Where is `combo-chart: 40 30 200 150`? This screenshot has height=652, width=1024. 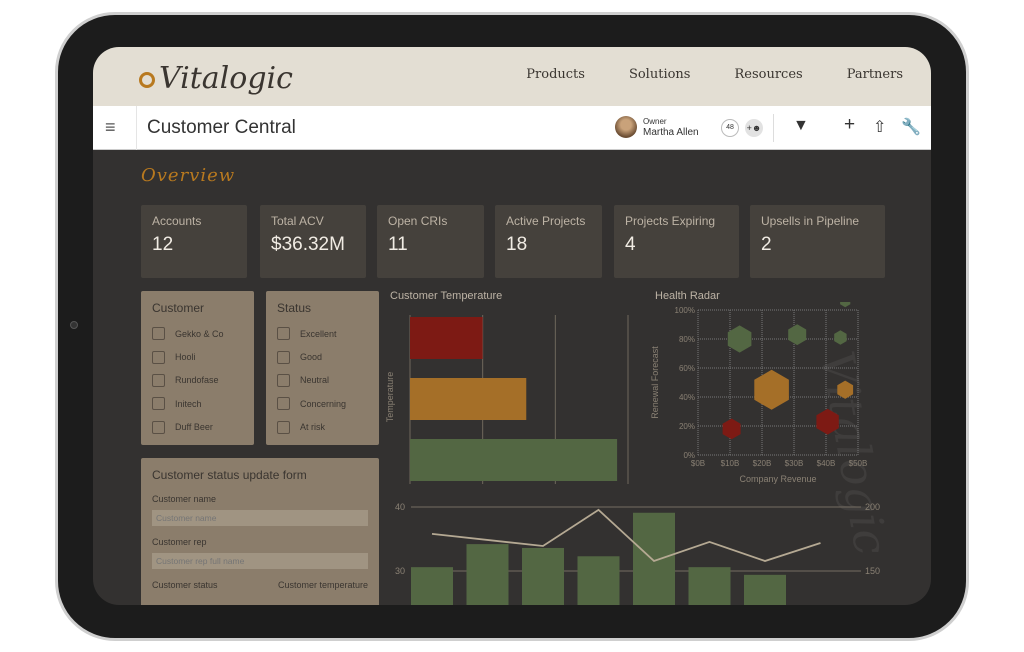 combo-chart: 40 30 200 150 is located at coordinates (637, 553).